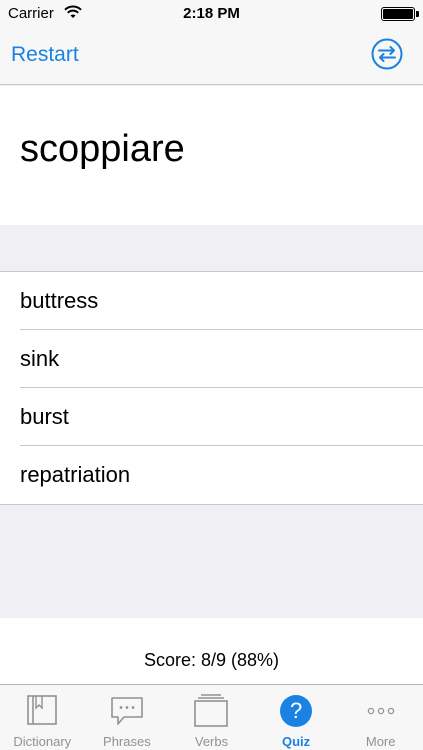 The image size is (423, 750). Describe the element at coordinates (127, 711) in the screenshot. I see `speech-bubble-icon` at that location.